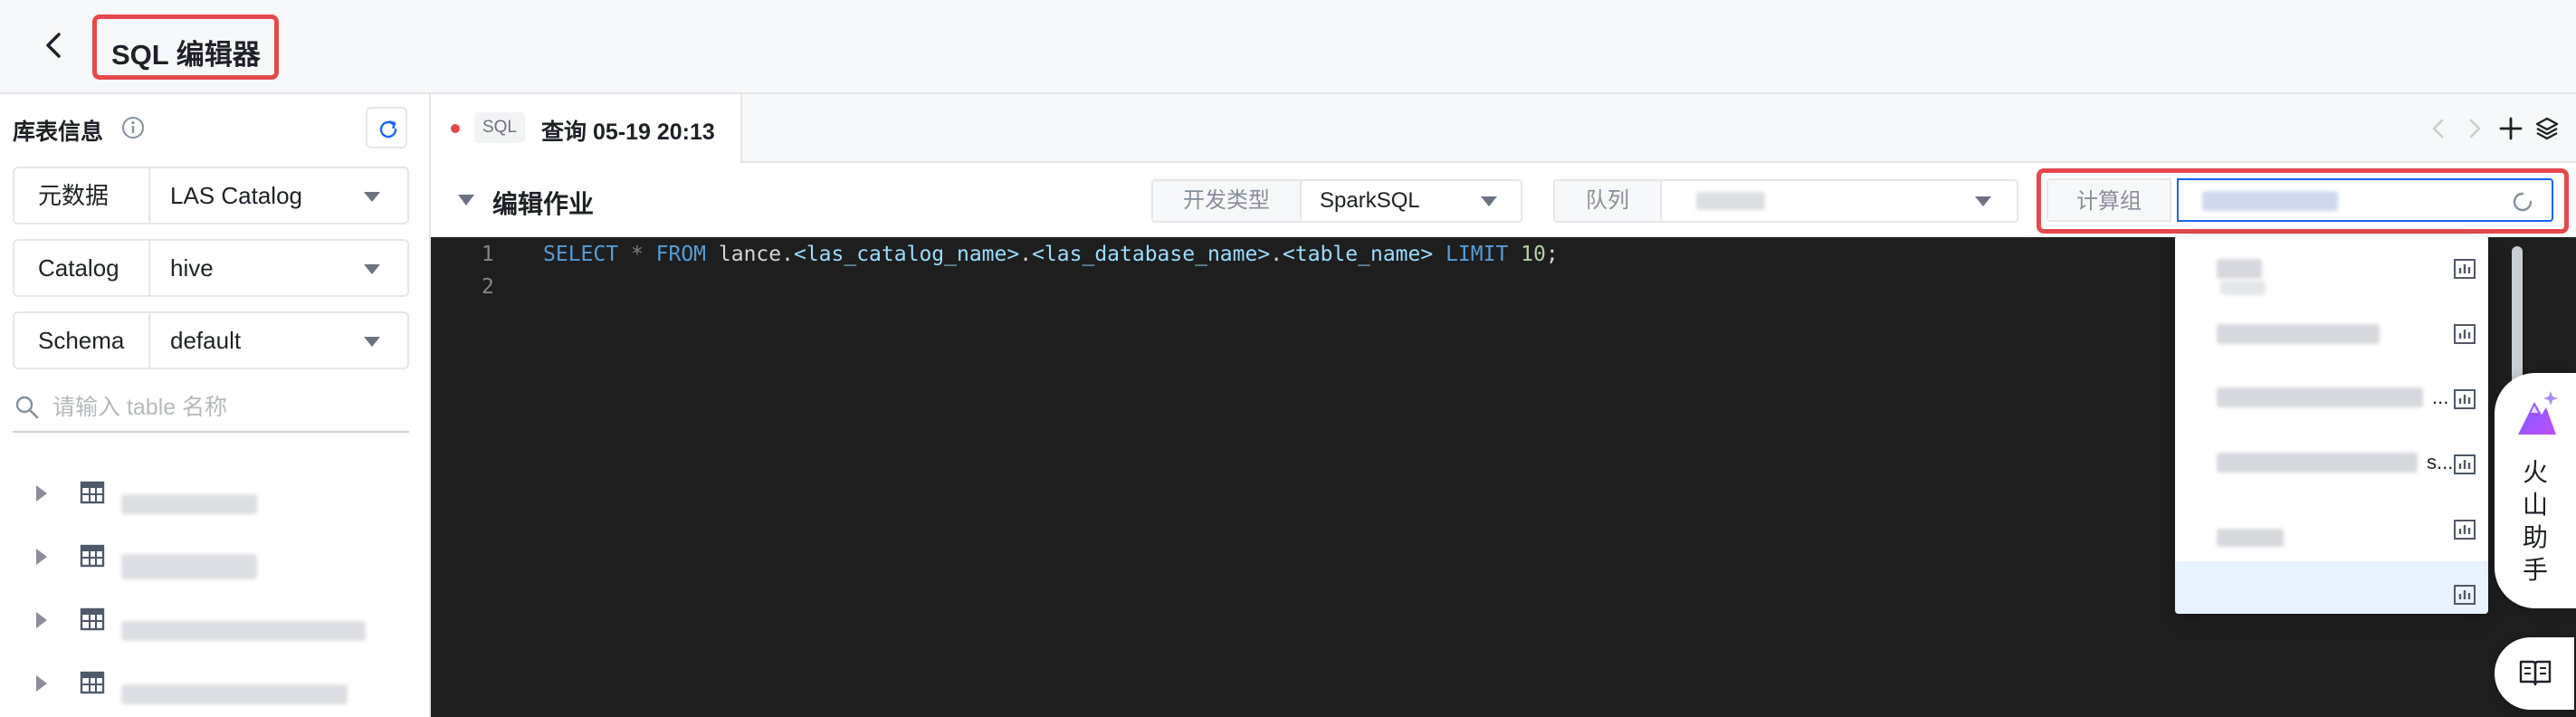 The image size is (2576, 717). I want to click on top-header: SQL 编辑器, so click(1288, 47).